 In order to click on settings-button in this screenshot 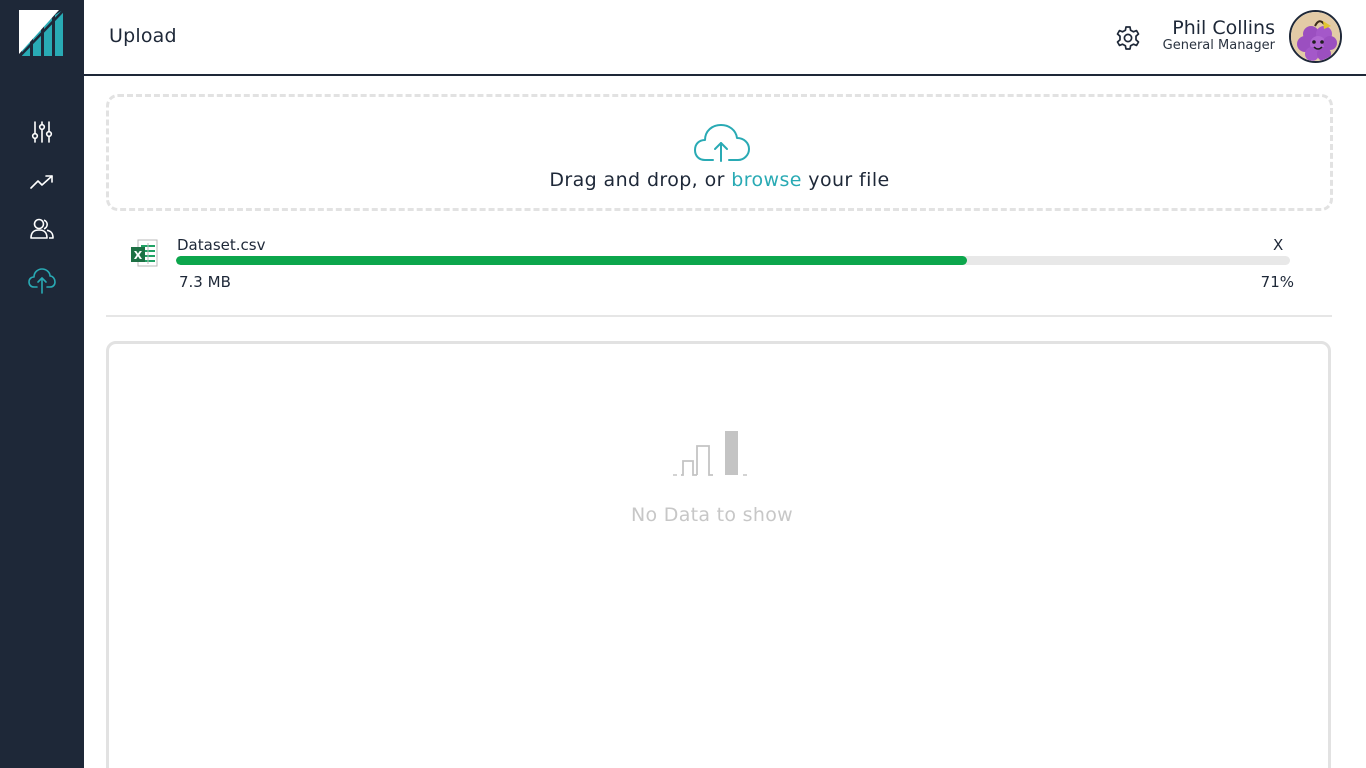, I will do `click(1128, 38)`.